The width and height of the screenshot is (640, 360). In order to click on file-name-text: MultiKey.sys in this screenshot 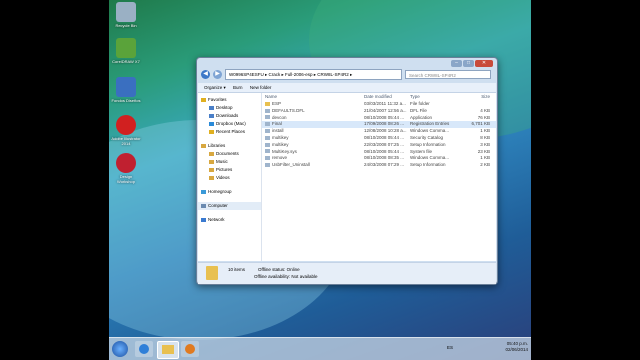, I will do `click(284, 151)`.